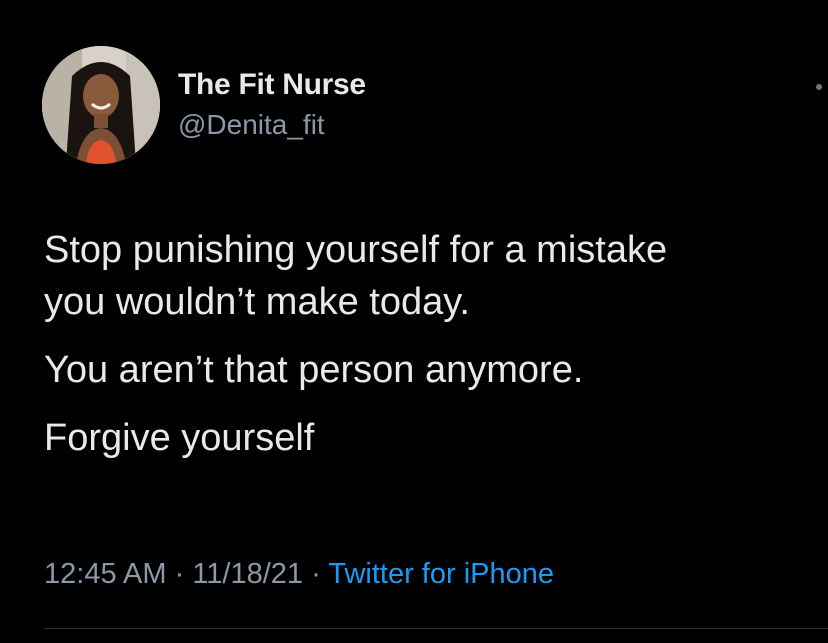 The height and width of the screenshot is (643, 828). I want to click on author-display-name: The Fit Nurse, so click(272, 85).